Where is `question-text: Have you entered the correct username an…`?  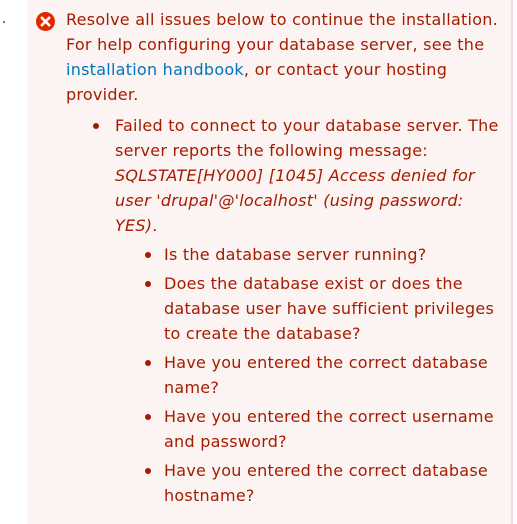
question-text: Have you entered the correct username an… is located at coordinates (329, 429).